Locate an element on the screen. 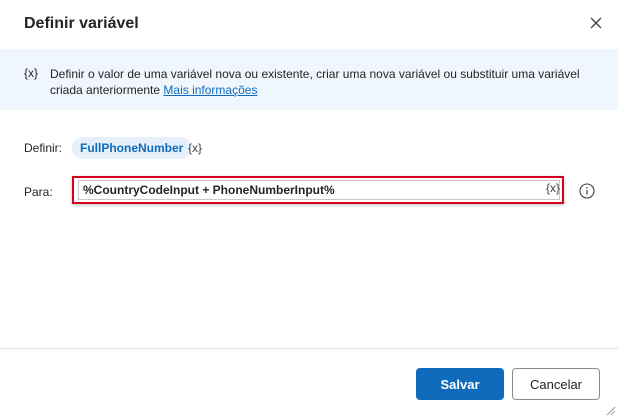 This screenshot has width=618, height=418. variable-icon: {x} is located at coordinates (31, 73).